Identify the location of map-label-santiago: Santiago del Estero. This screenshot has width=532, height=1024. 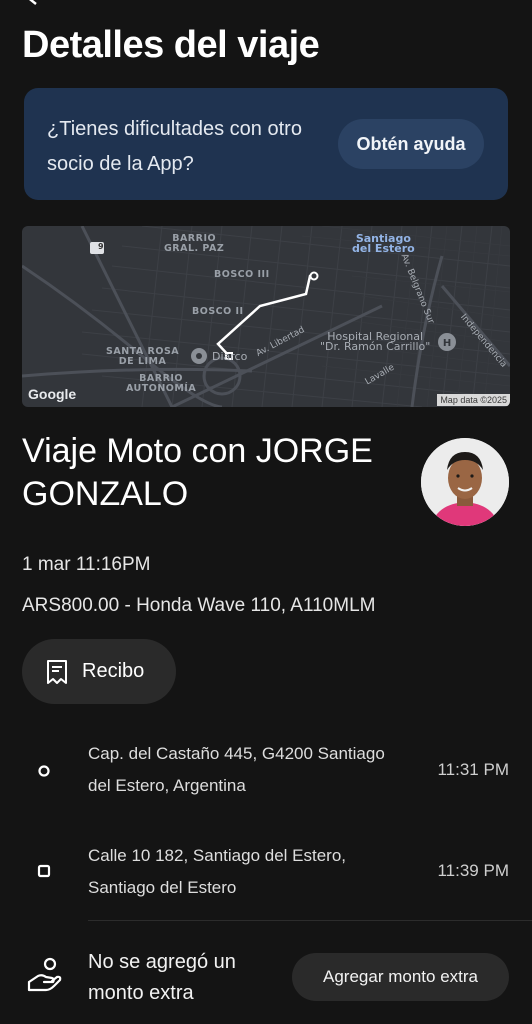
(383, 243).